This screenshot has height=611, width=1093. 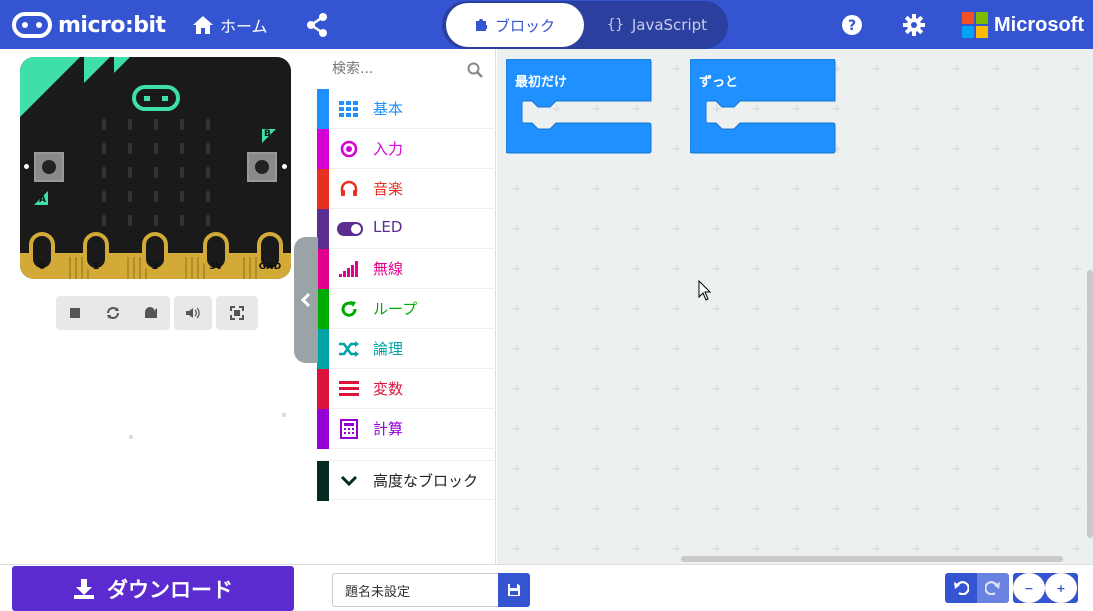 I want to click on mouse-cursor-icon, so click(x=705, y=292).